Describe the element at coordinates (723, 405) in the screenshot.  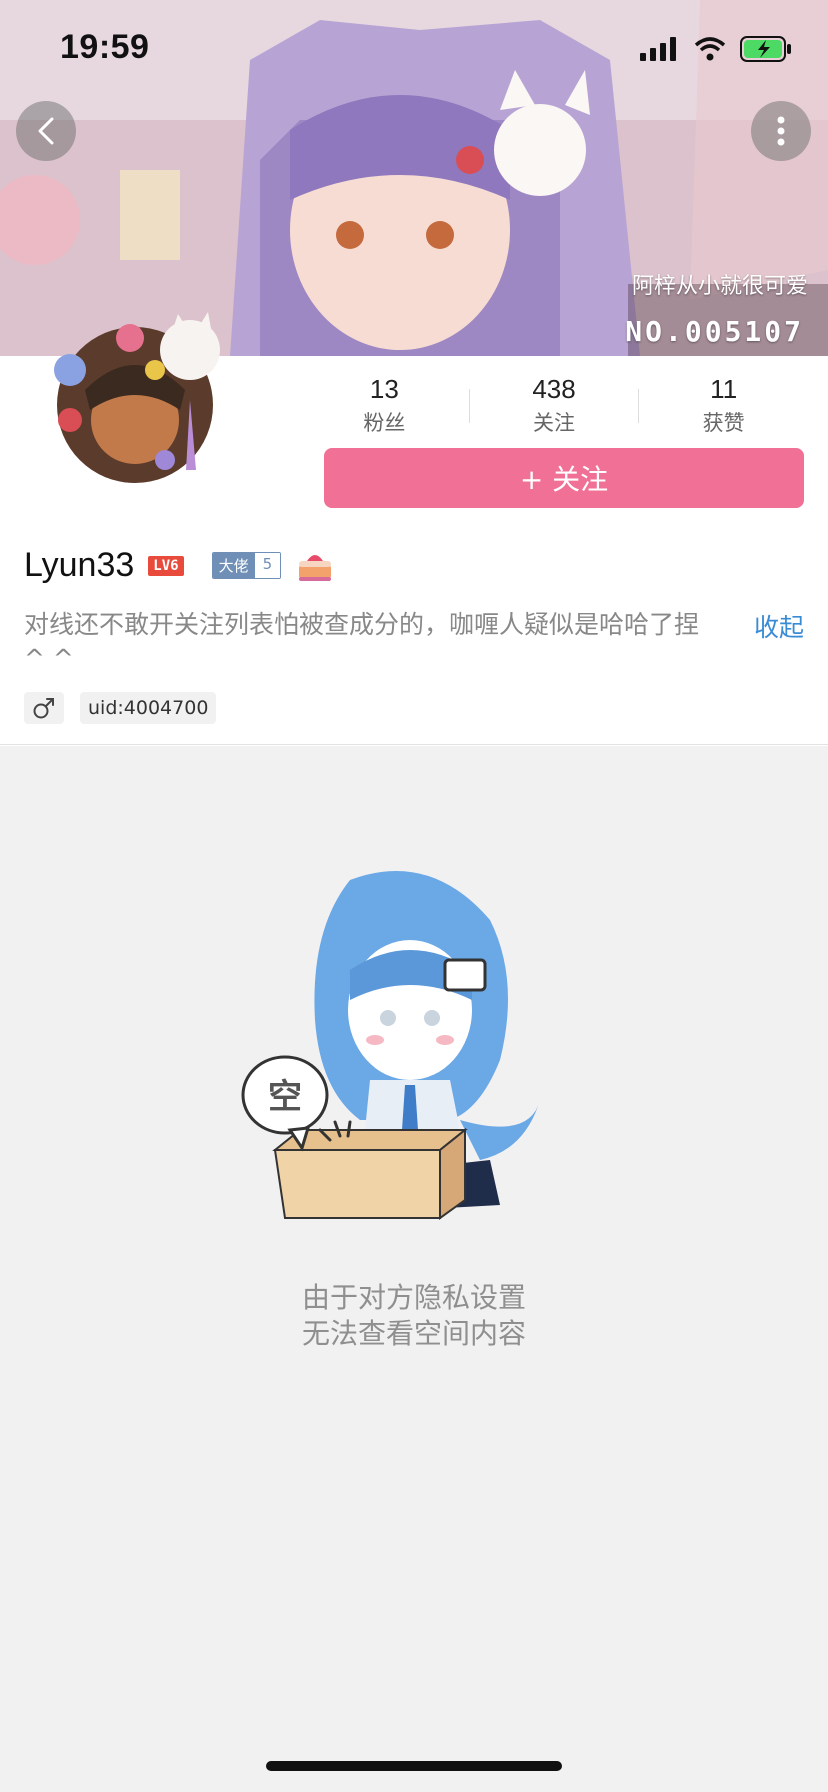
I see `stat-likes: 11 获赞` at that location.